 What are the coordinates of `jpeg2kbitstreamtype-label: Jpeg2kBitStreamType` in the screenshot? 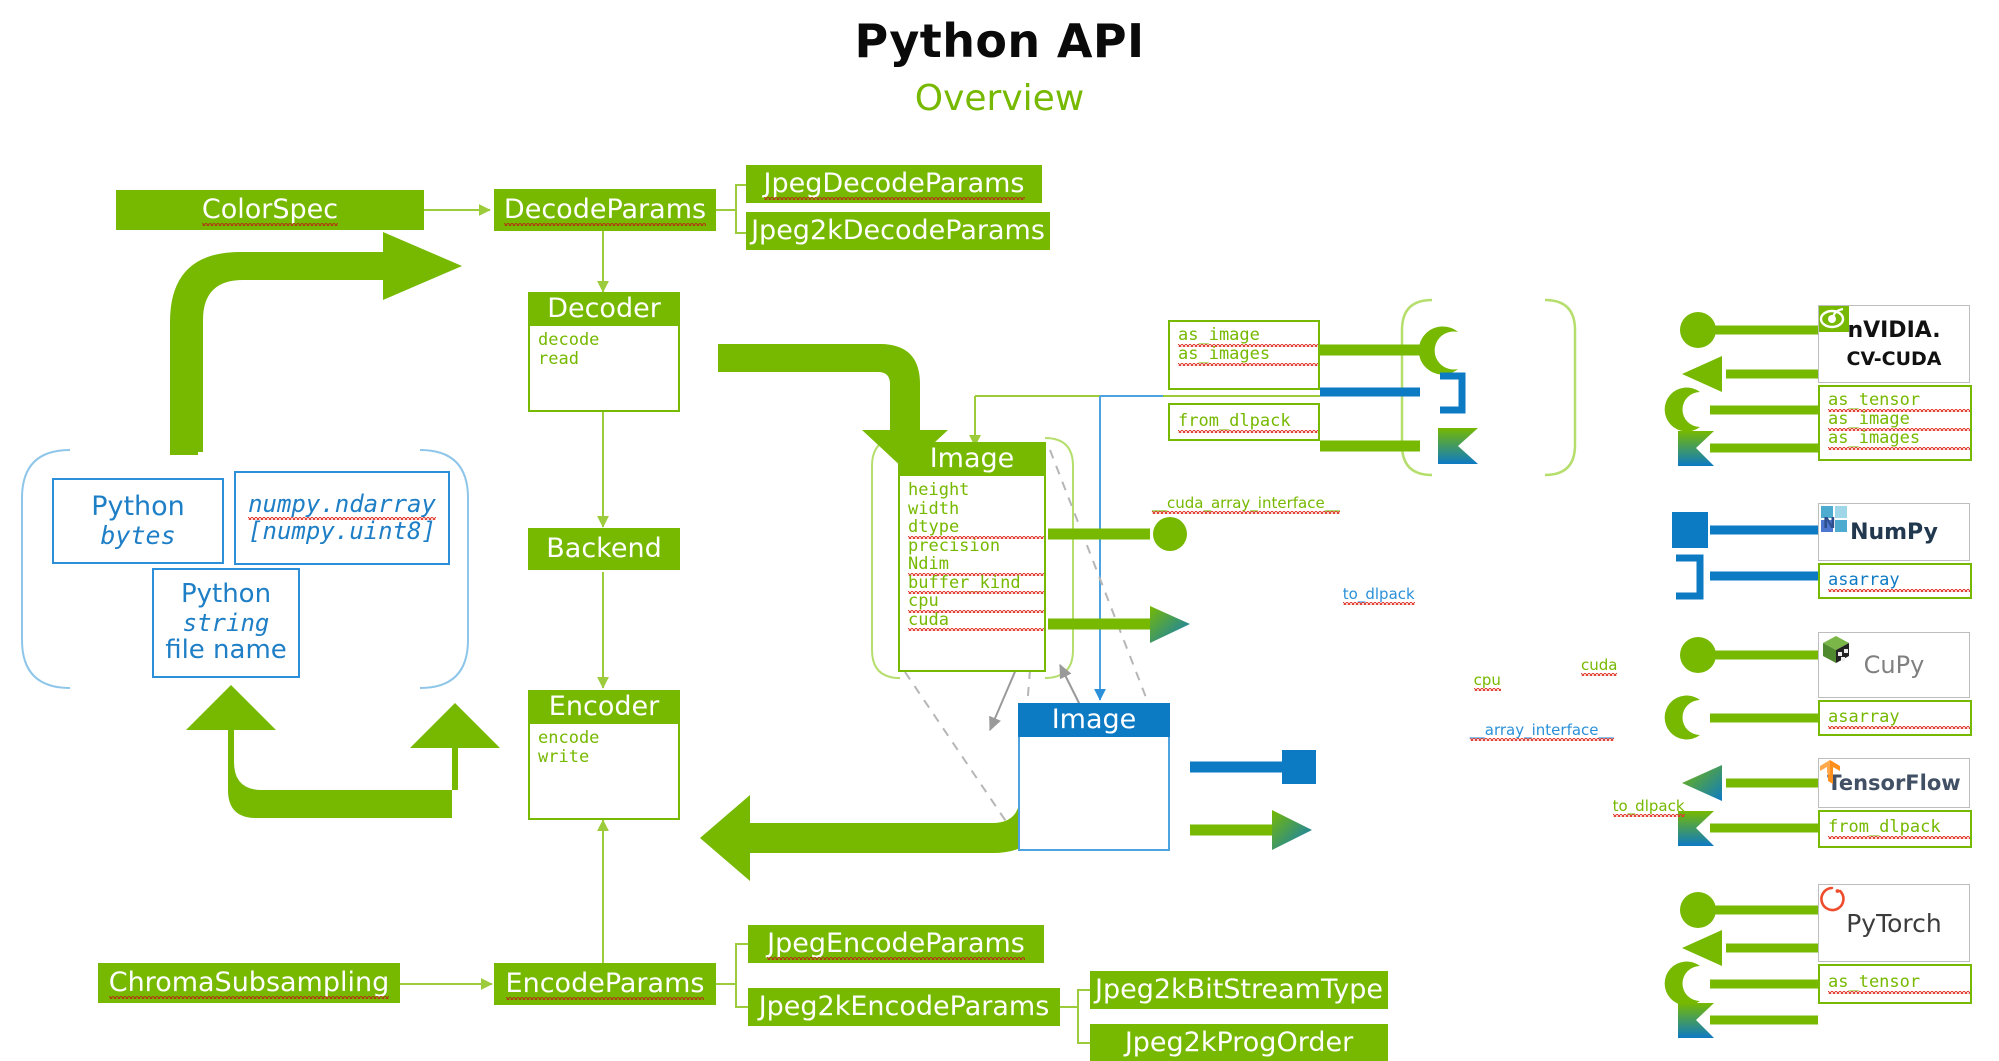 It's located at (1239, 989).